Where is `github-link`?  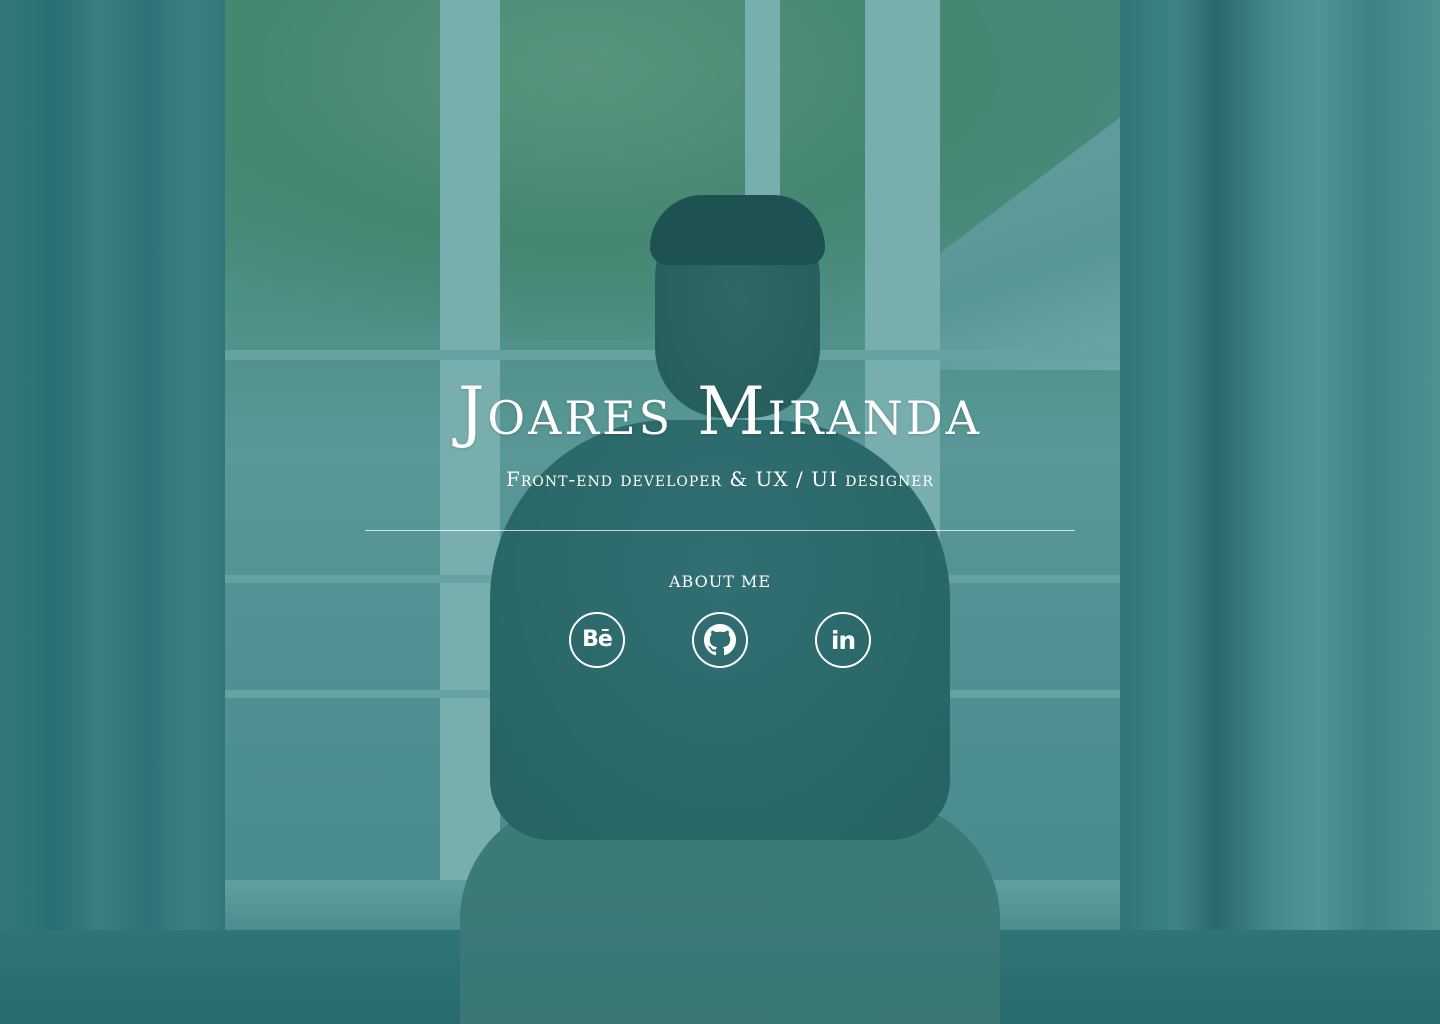 github-link is located at coordinates (720, 640).